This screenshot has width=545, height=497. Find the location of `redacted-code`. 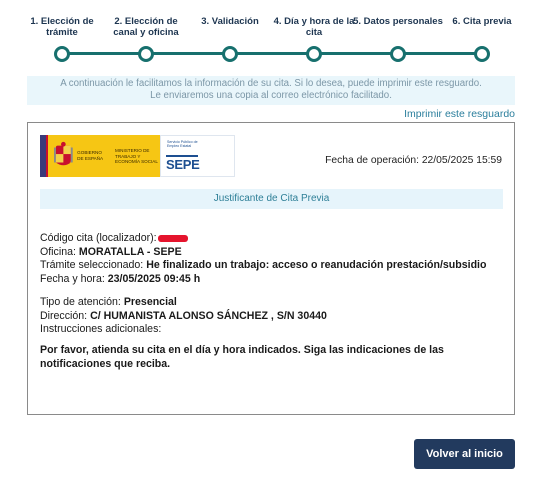

redacted-code is located at coordinates (172, 238).